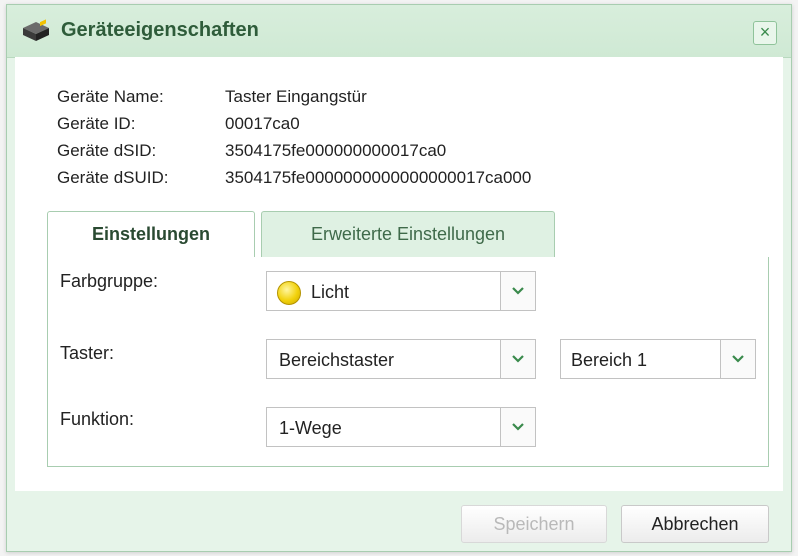 The image size is (798, 556). What do you see at coordinates (262, 123) in the screenshot?
I see `info-value: 00017ca0` at bounding box center [262, 123].